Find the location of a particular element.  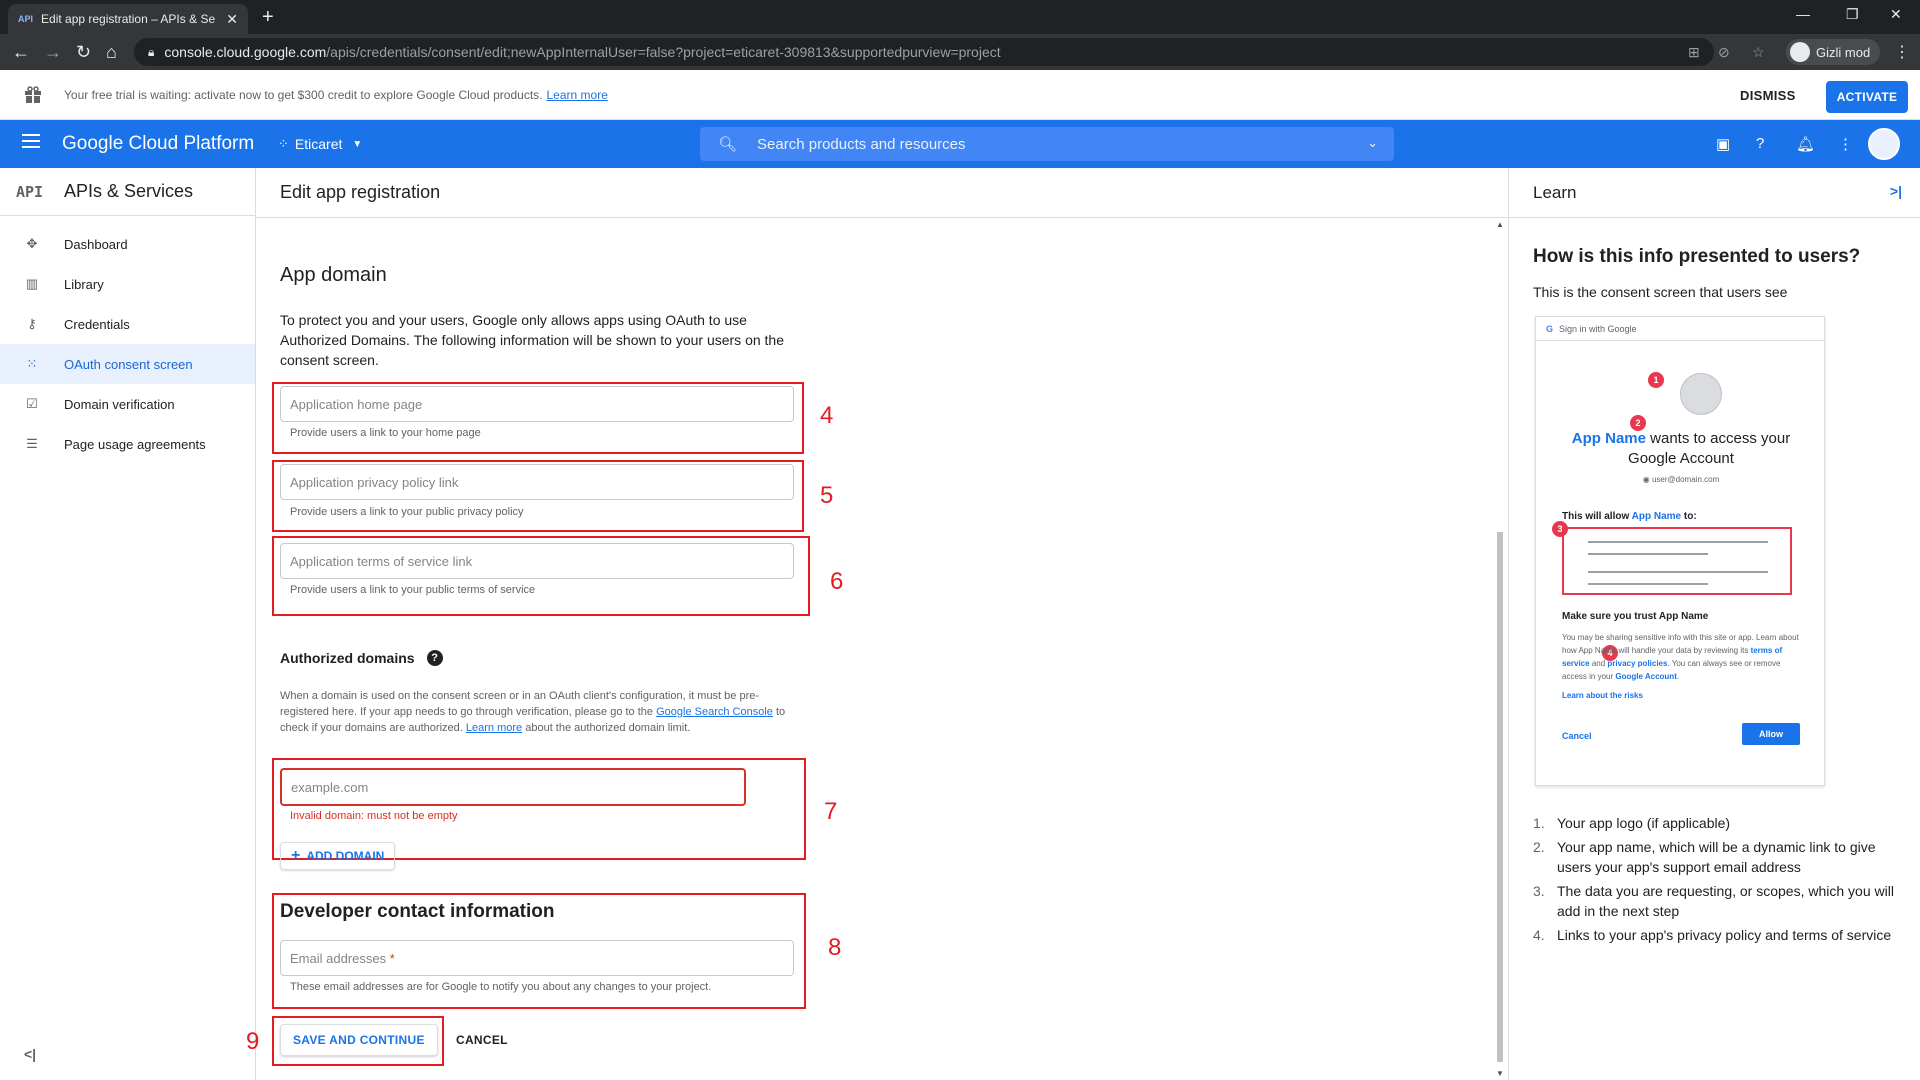

home-page-input: Application home page is located at coordinates (537, 404).